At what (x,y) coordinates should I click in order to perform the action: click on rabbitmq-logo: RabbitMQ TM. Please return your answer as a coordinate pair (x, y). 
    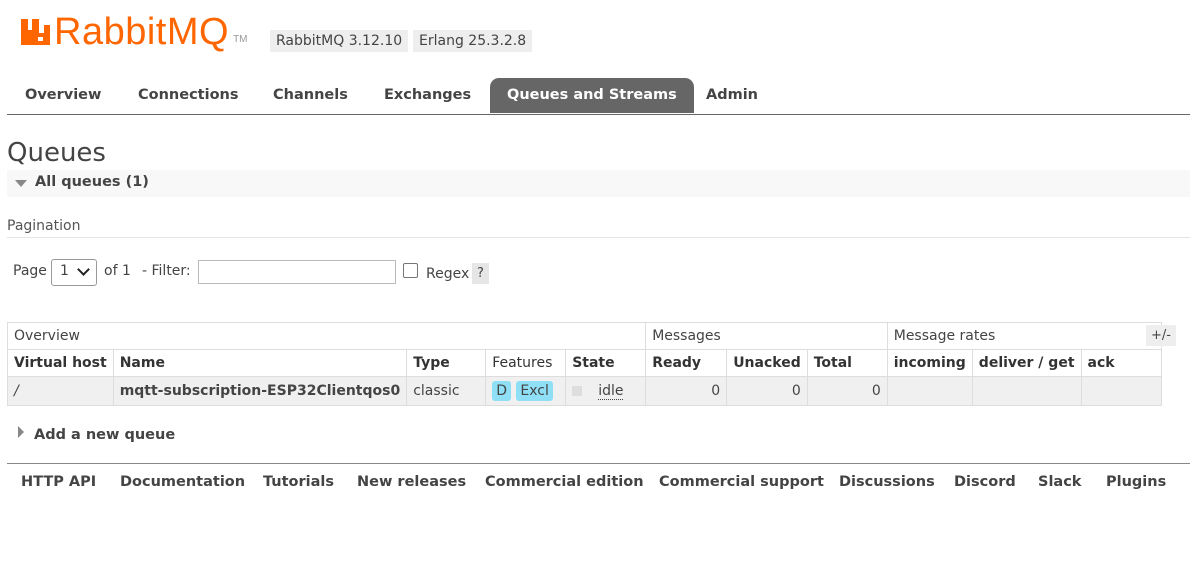
    Looking at the image, I should click on (133, 32).